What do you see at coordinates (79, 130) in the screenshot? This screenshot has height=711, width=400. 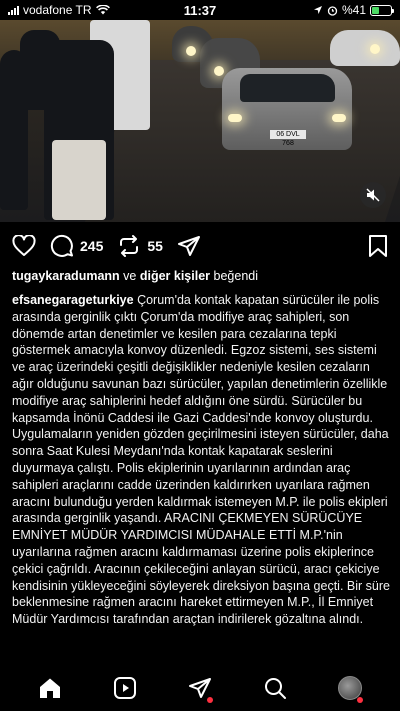 I see `person` at bounding box center [79, 130].